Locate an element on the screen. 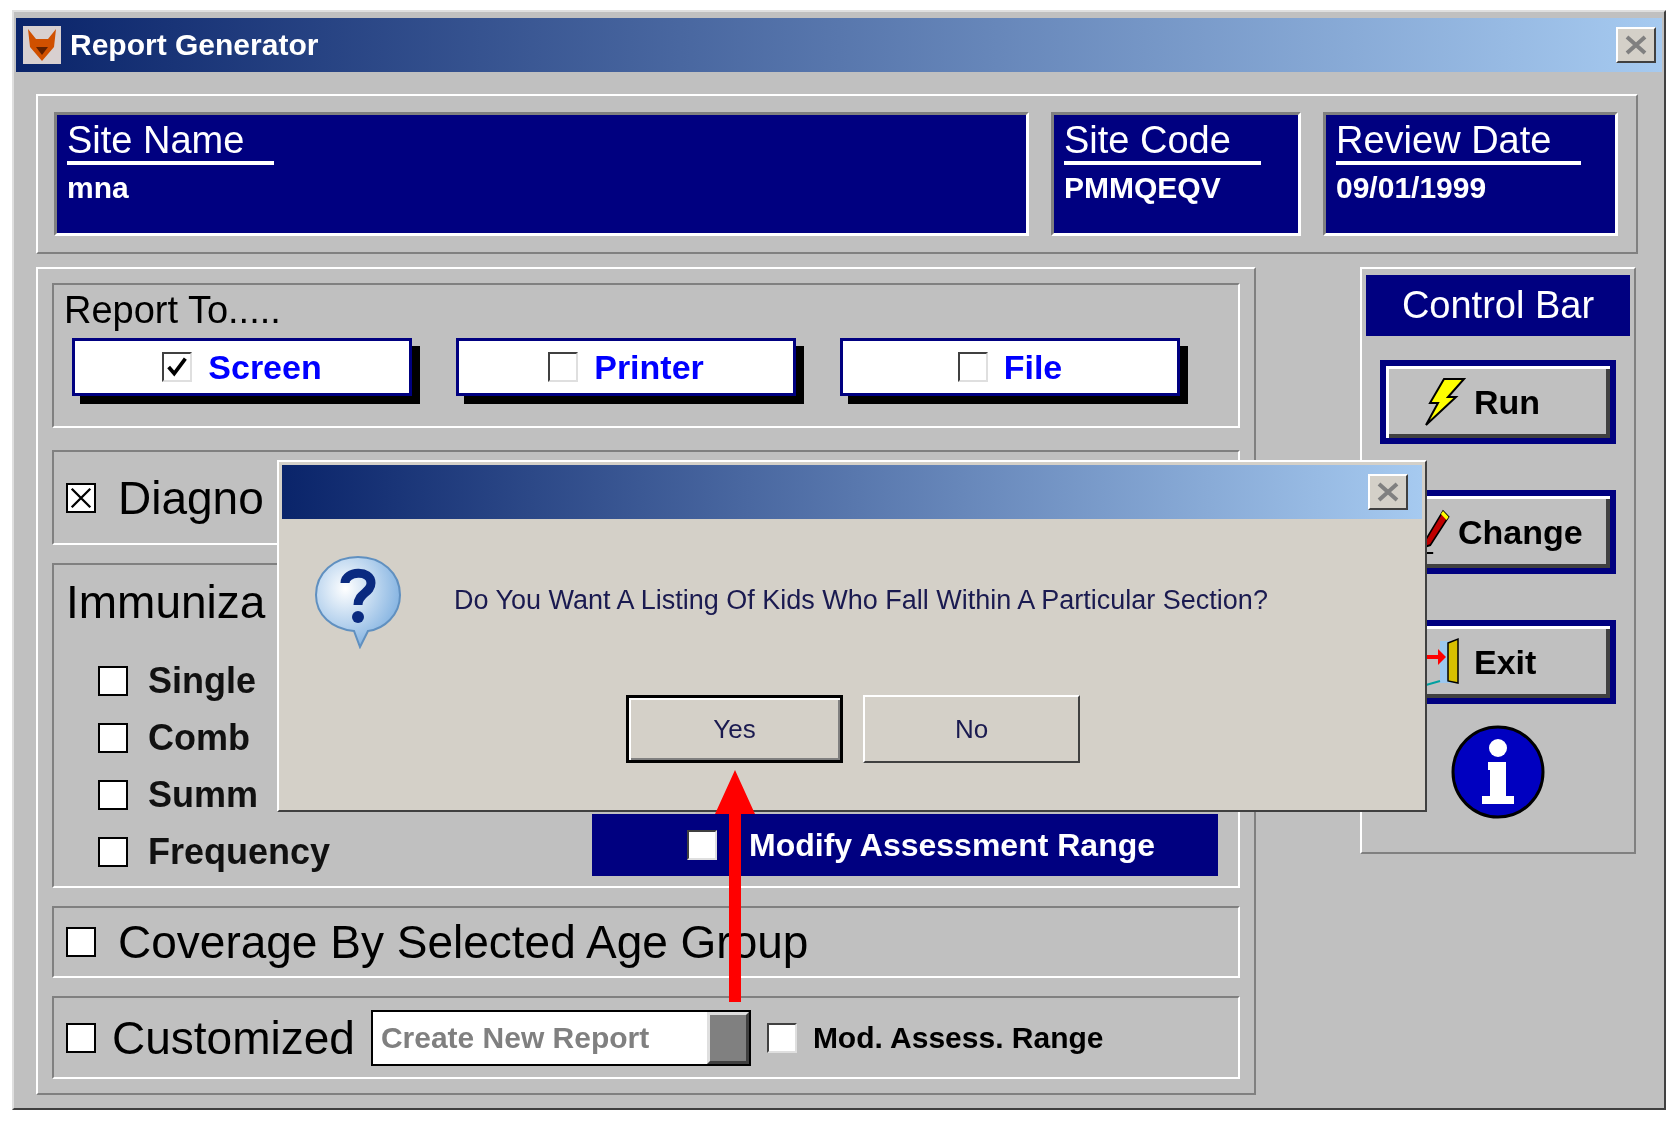 The image size is (1676, 1122). window-title: Report Generator is located at coordinates (195, 45).